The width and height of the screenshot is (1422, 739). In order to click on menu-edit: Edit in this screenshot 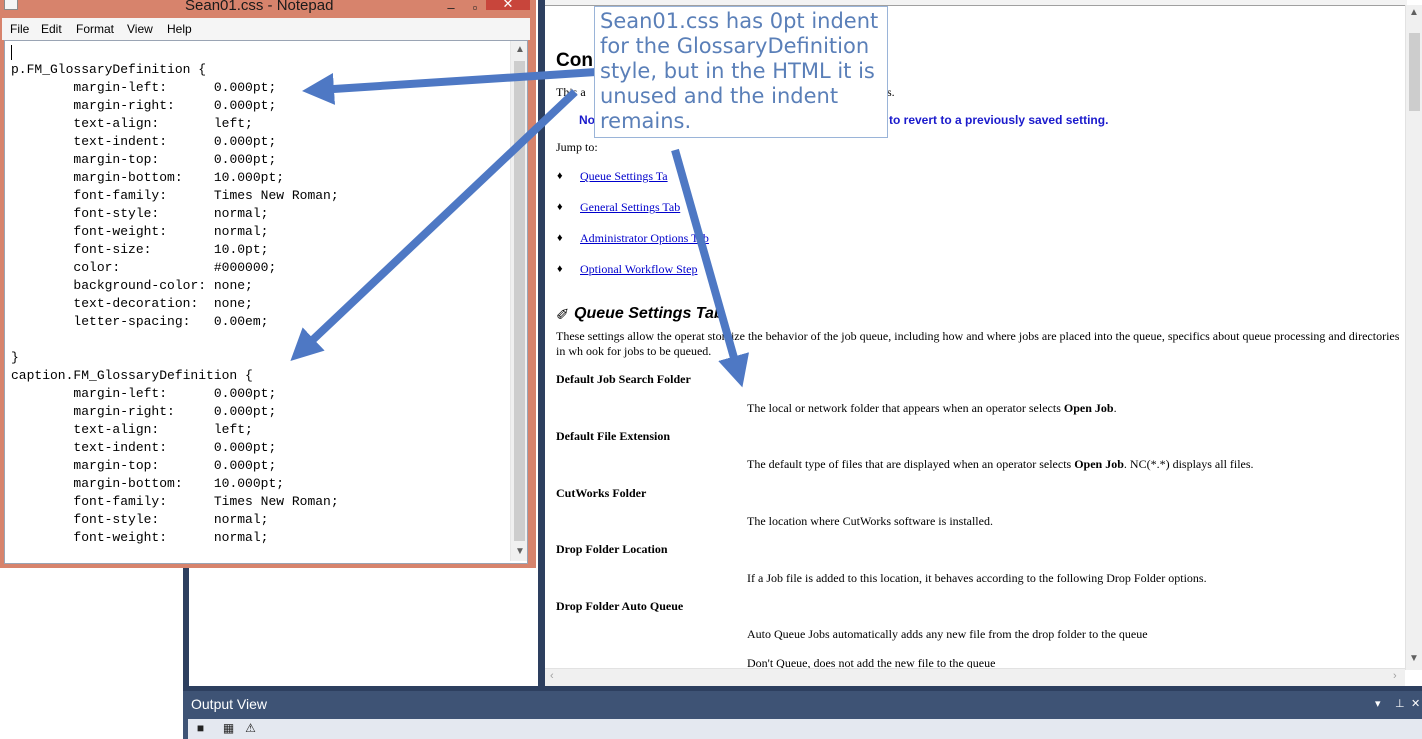, I will do `click(51, 29)`.